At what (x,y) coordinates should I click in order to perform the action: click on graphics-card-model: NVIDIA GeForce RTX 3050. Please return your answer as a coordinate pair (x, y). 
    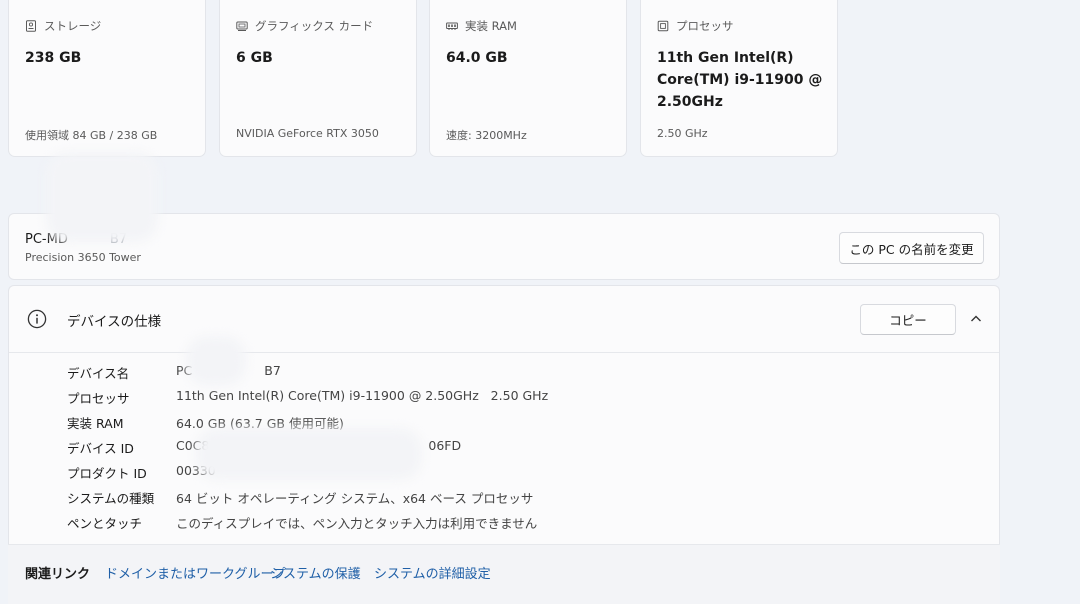
    Looking at the image, I should click on (307, 133).